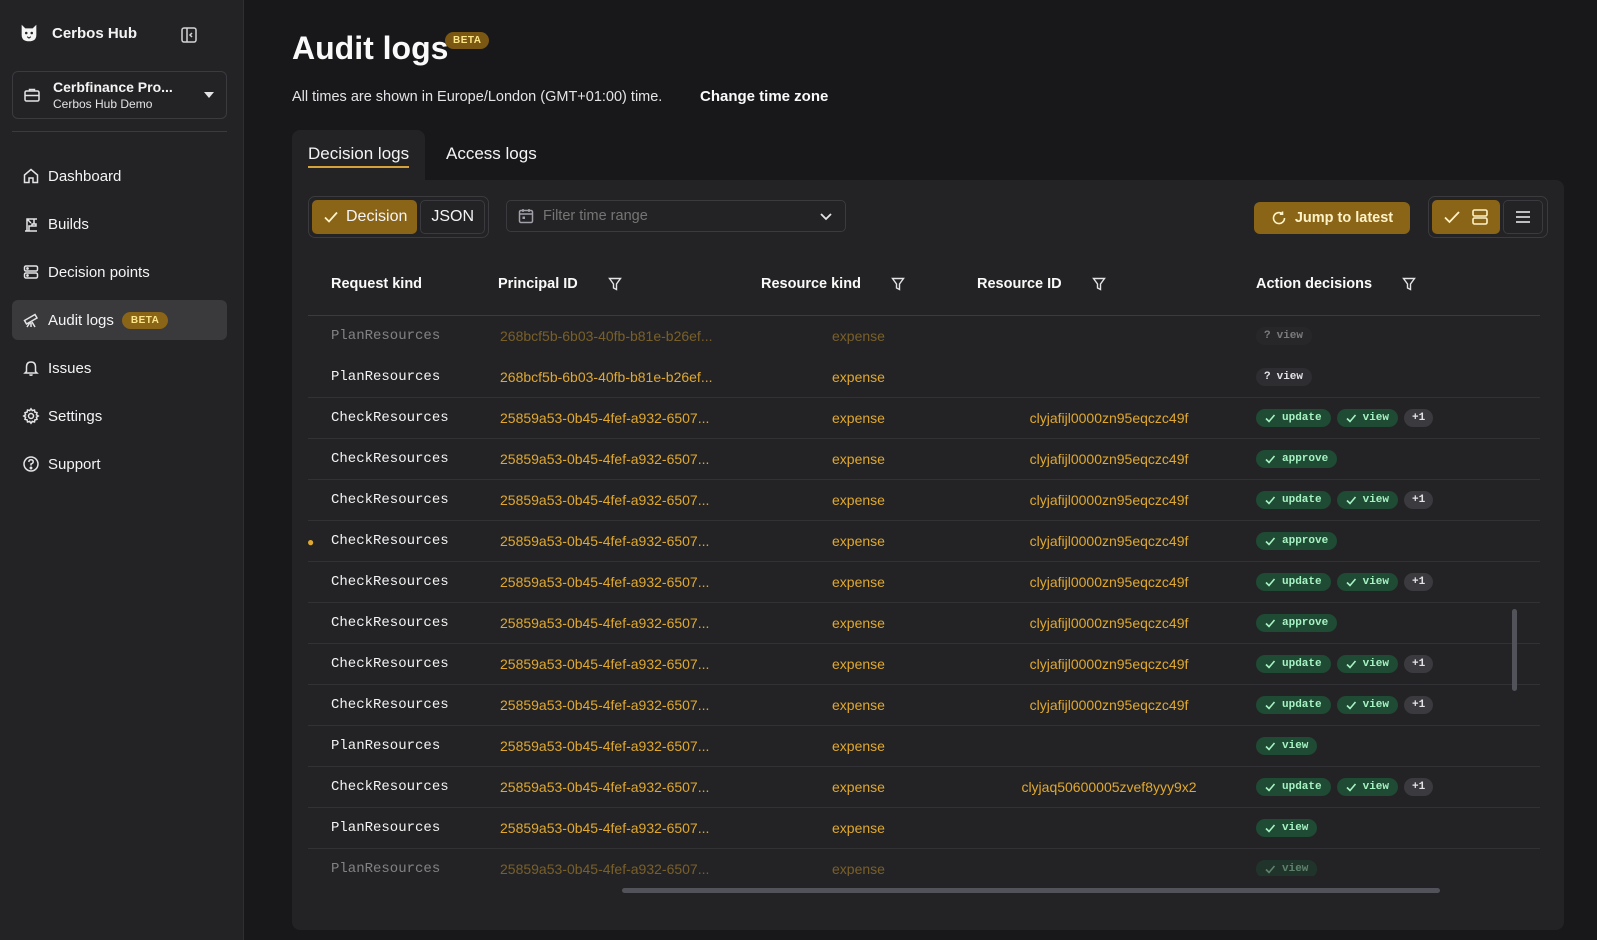  I want to click on sidebar-item-dashboard: Dashboard, so click(119, 176).